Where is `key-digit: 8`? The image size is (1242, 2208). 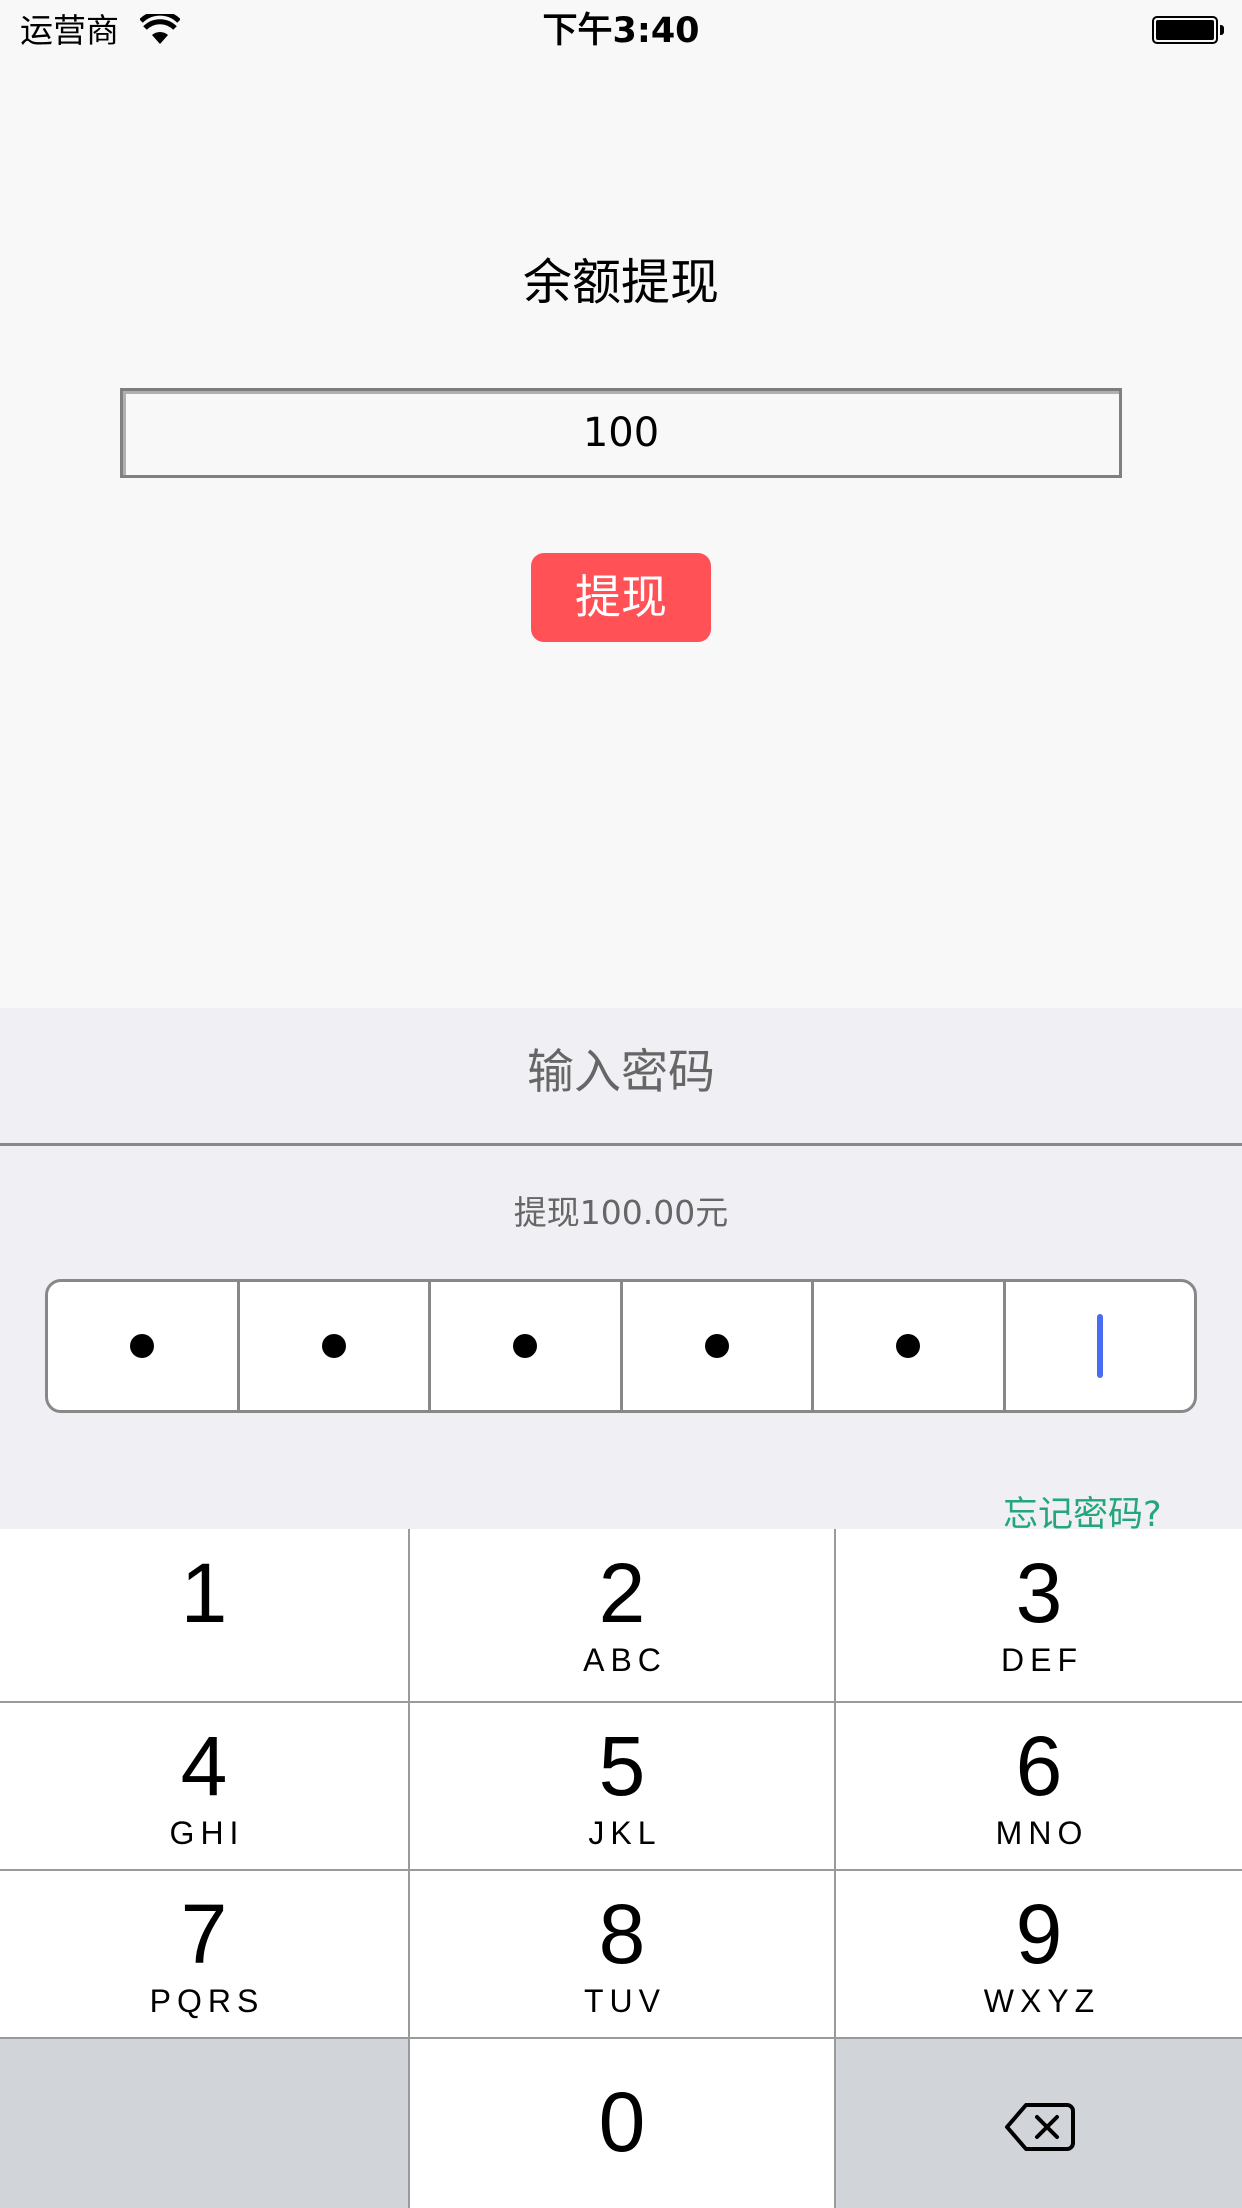
key-digit: 8 is located at coordinates (622, 1934).